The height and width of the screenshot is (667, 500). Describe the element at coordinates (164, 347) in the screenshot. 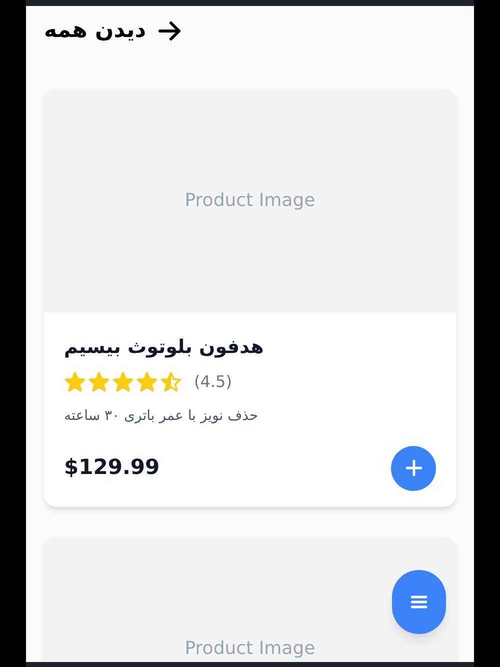

I see `product-title: هدفون بلوتوث بیسیم` at that location.